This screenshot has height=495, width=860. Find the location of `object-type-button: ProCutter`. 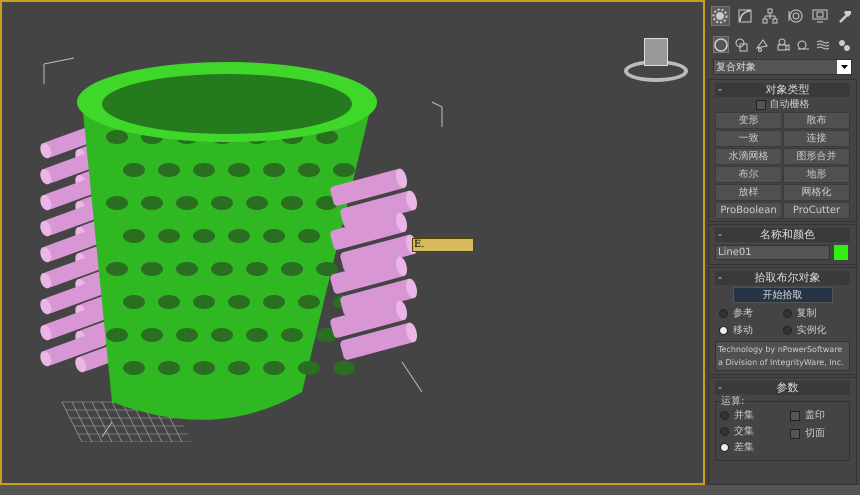

object-type-button: ProCutter is located at coordinates (816, 210).